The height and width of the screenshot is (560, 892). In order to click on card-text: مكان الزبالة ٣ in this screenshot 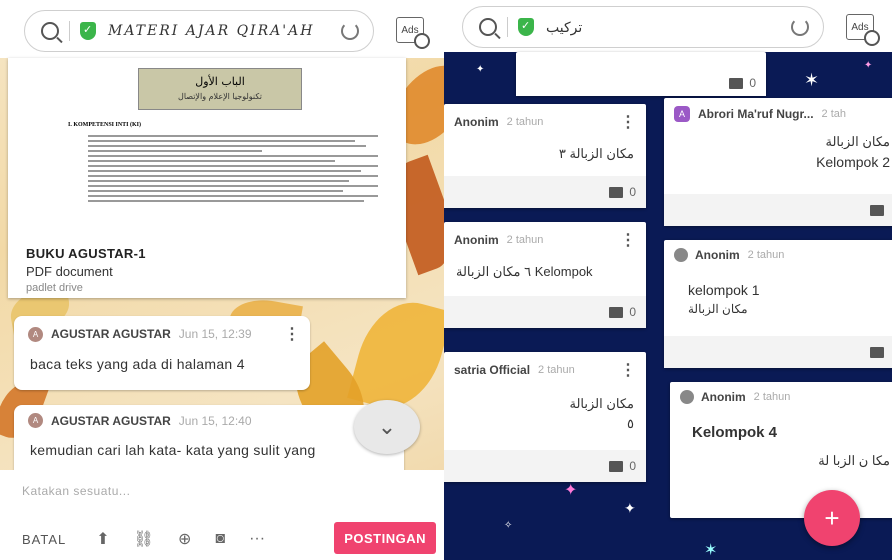, I will do `click(596, 153)`.